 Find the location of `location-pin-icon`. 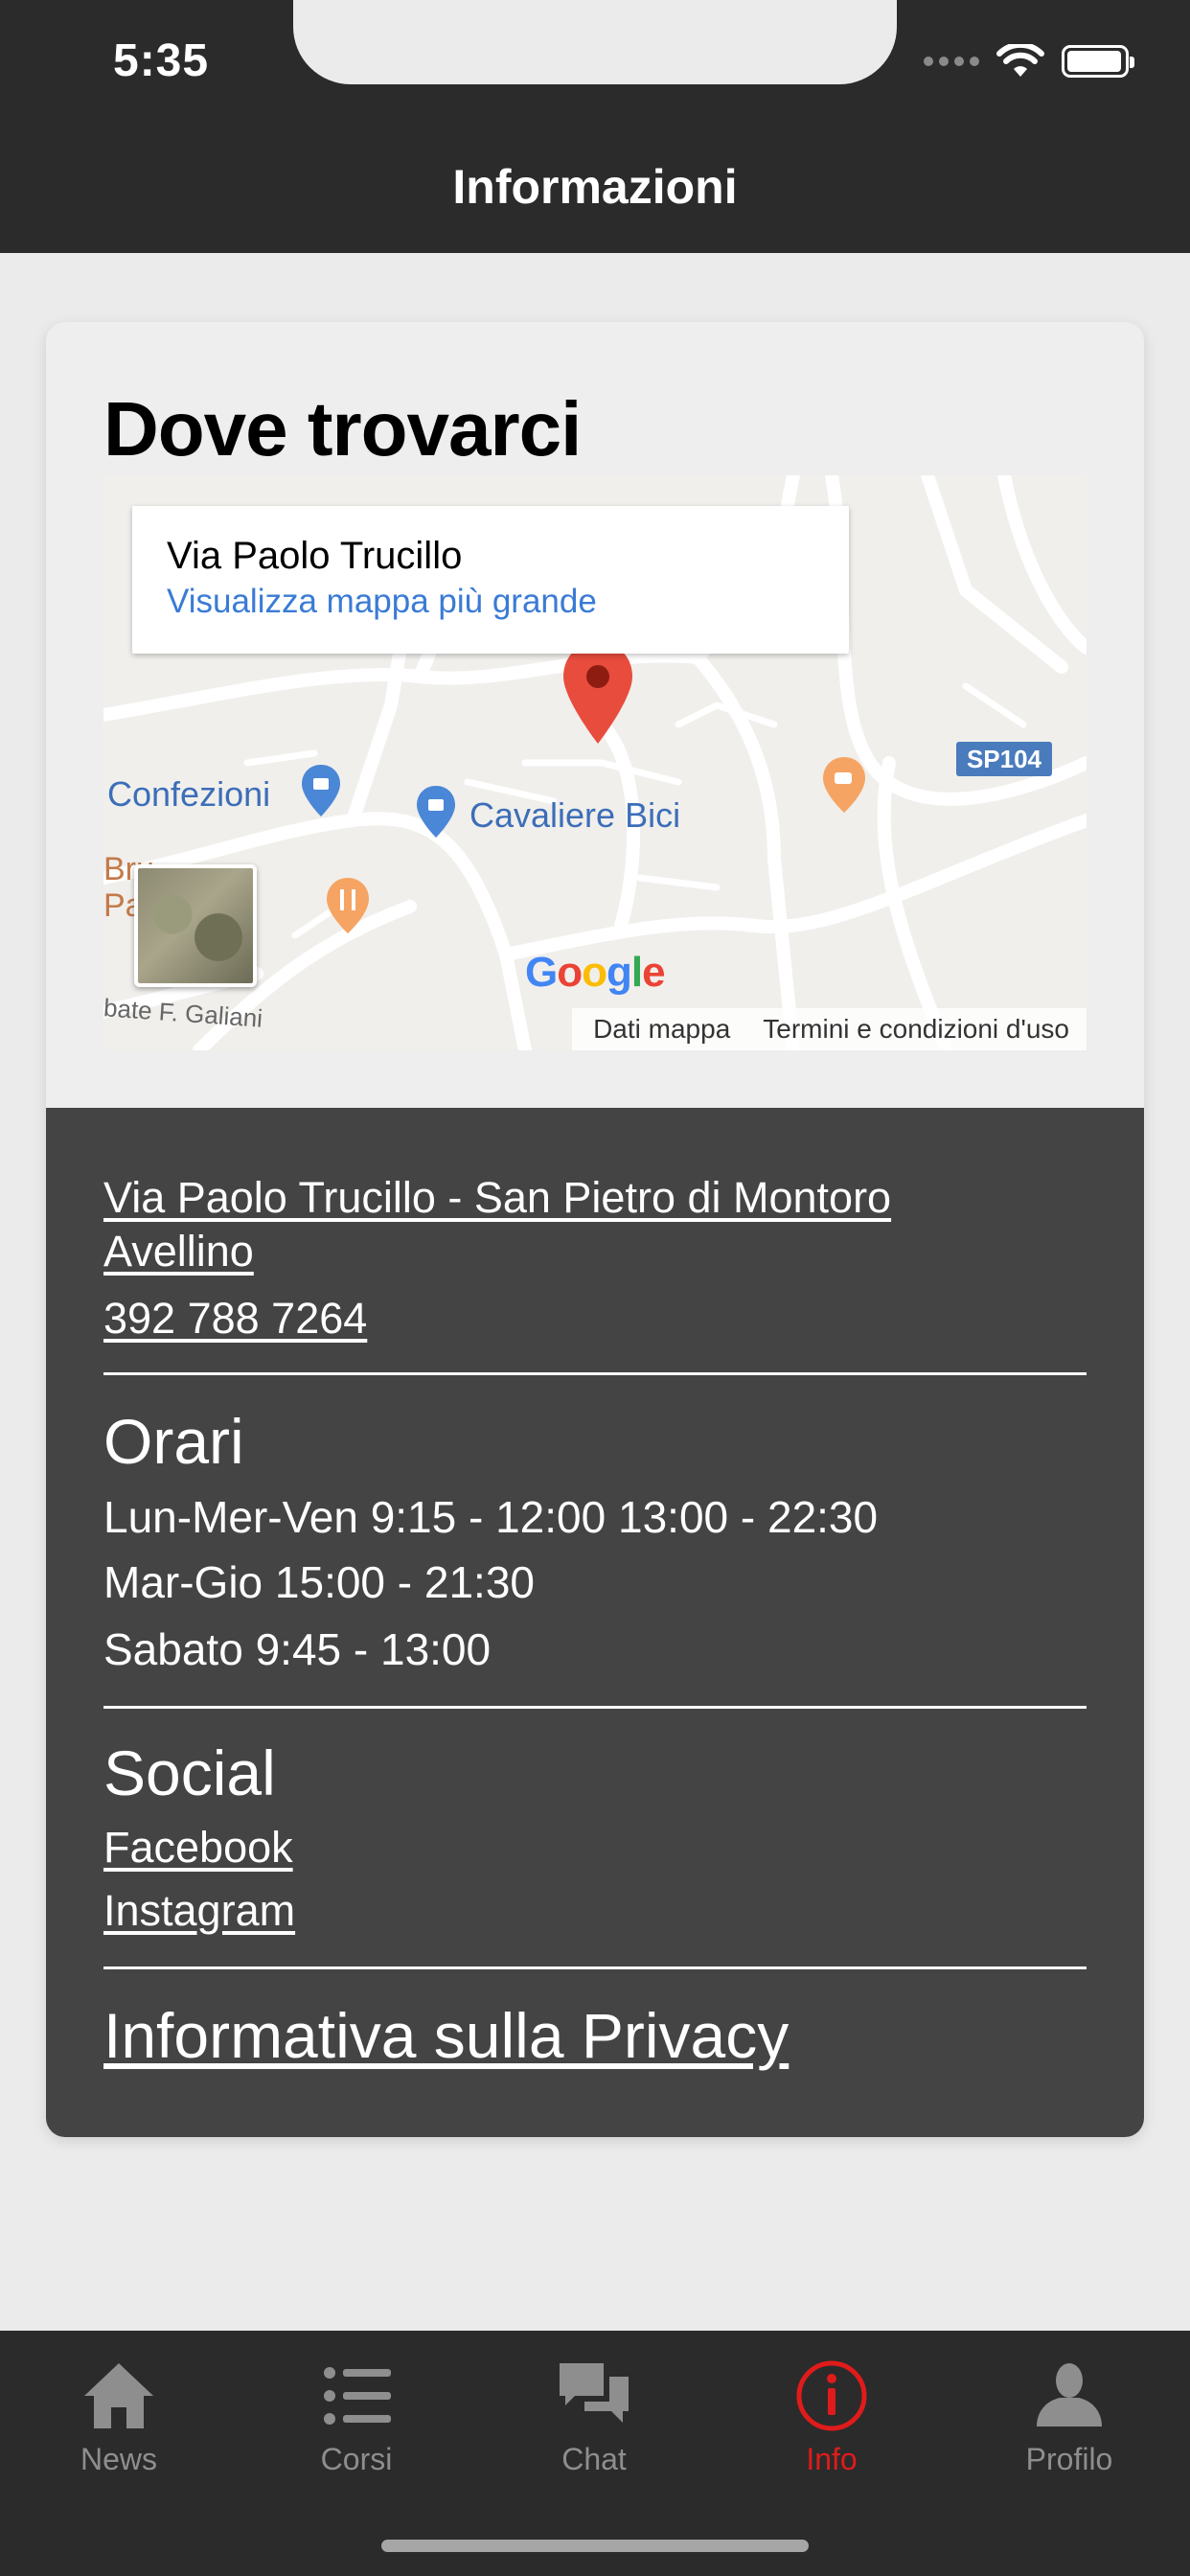

location-pin-icon is located at coordinates (598, 693).